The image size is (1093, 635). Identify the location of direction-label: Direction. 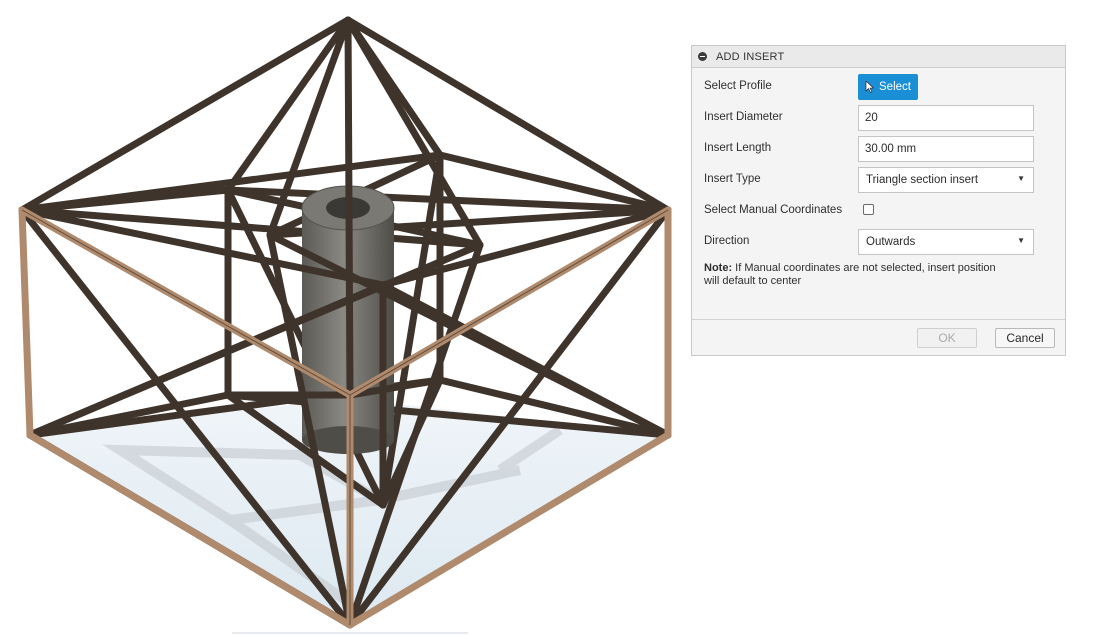
(727, 241).